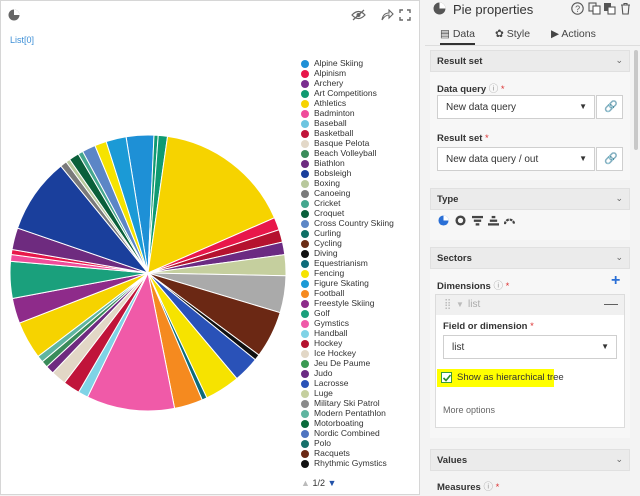 This screenshot has width=640, height=496. Describe the element at coordinates (469, 410) in the screenshot. I see `more-options-link: More options` at that location.